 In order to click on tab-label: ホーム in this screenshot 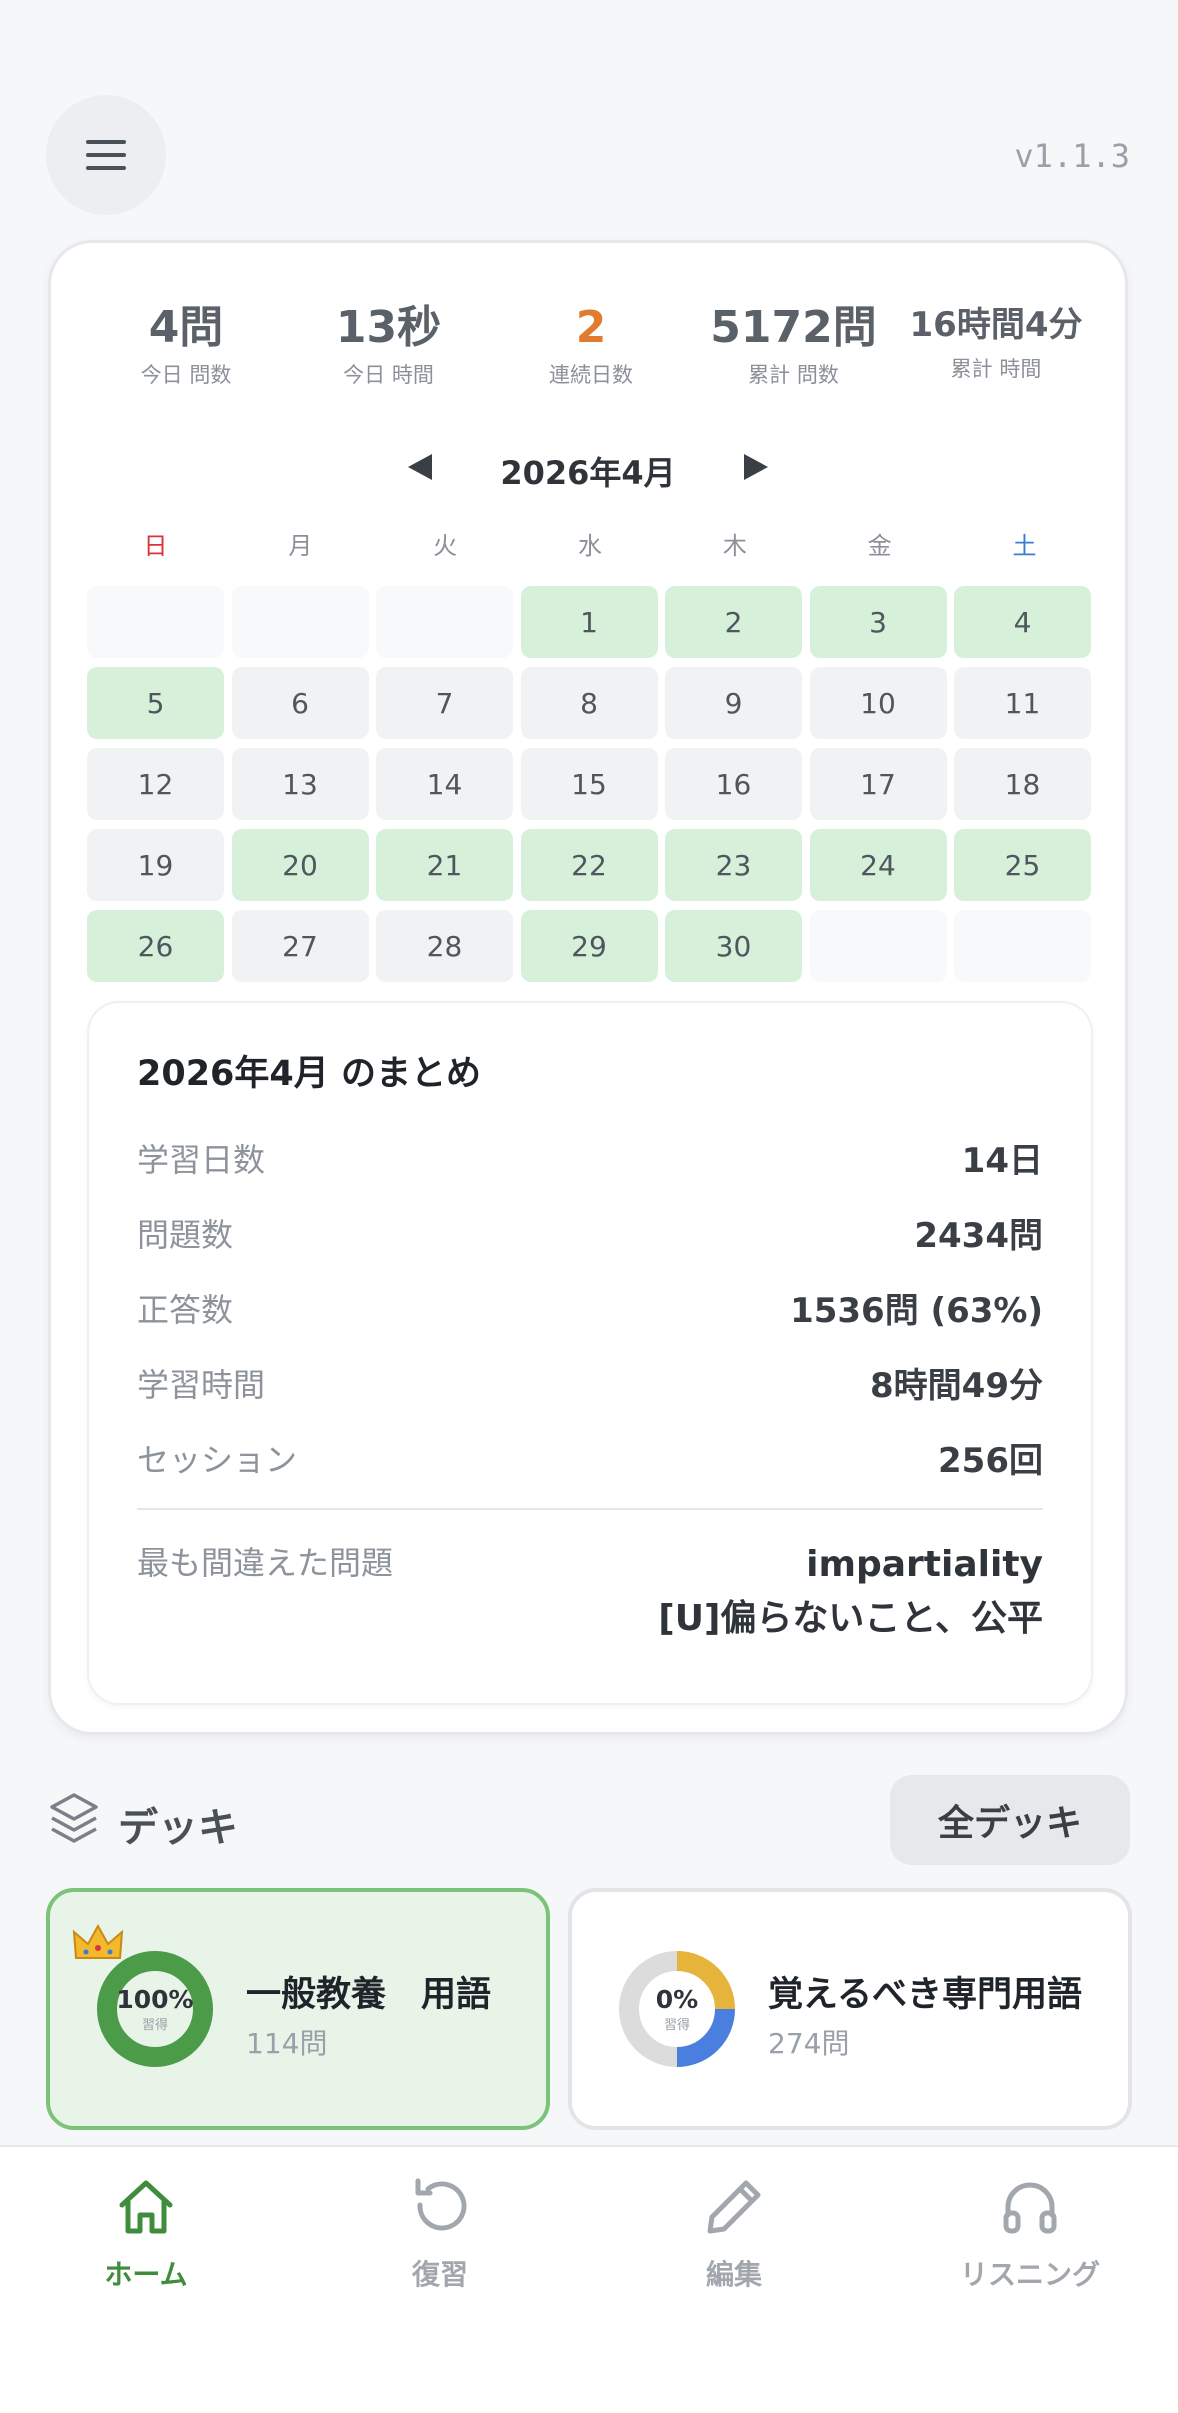, I will do `click(146, 2274)`.